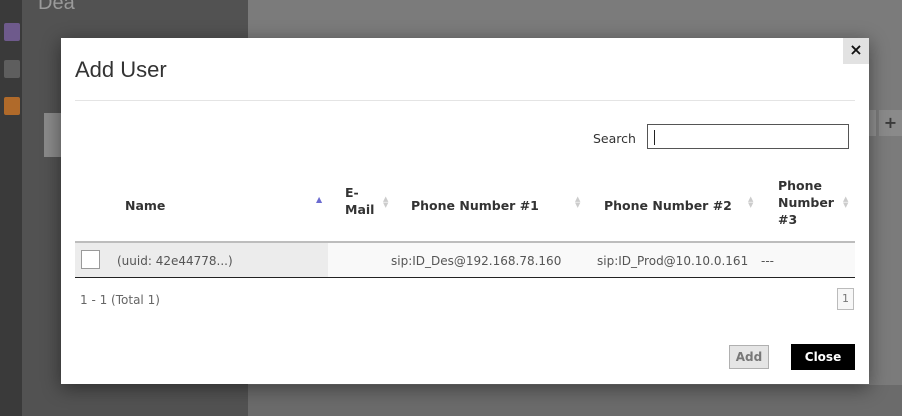 The width and height of the screenshot is (902, 416). I want to click on page-button-1: 1, so click(845, 299).